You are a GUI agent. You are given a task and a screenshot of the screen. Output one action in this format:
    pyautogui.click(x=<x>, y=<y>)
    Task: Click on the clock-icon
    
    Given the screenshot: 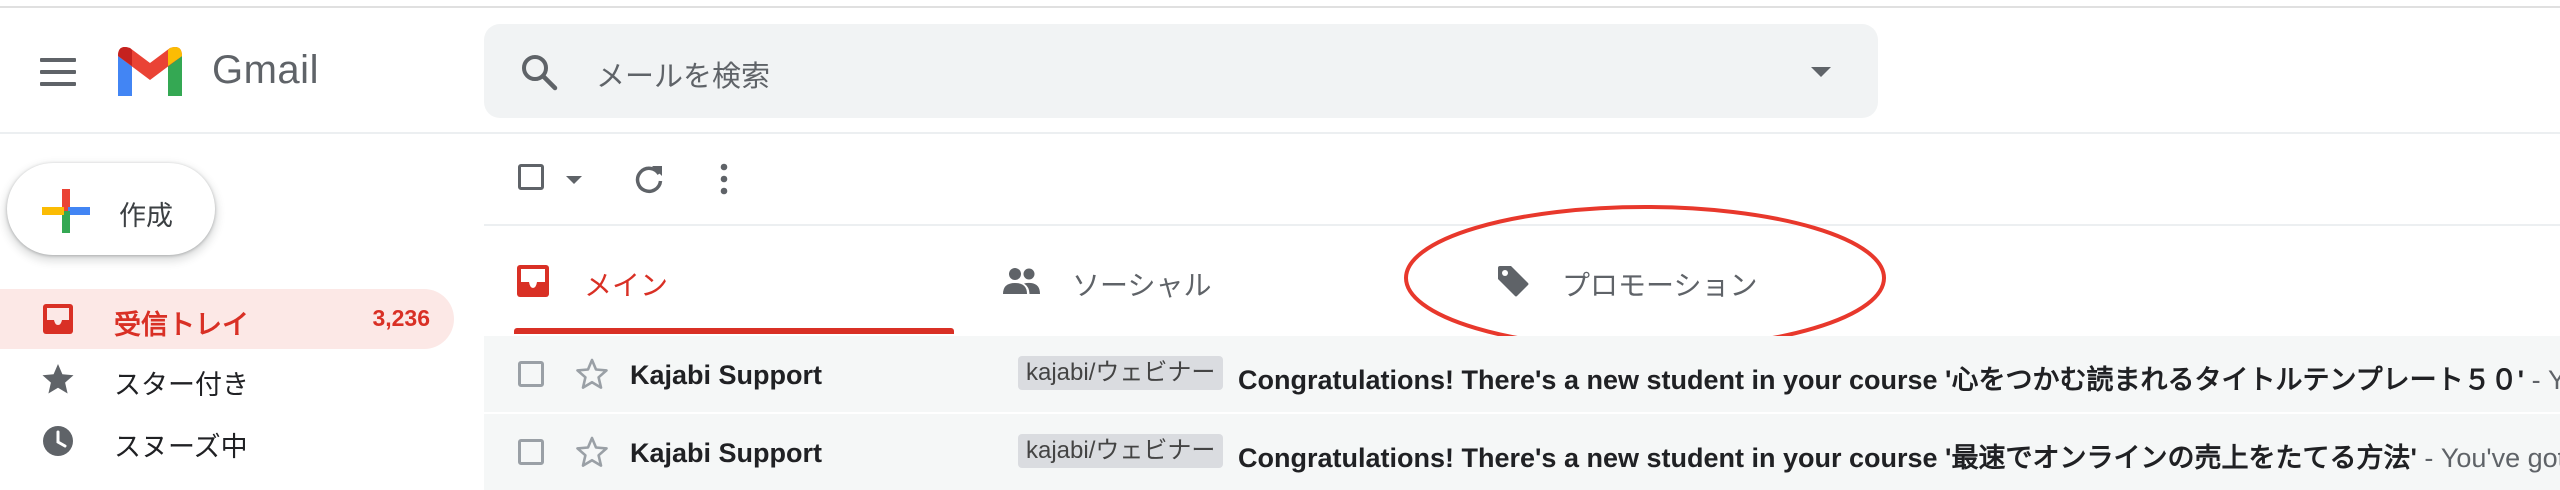 What is the action you would take?
    pyautogui.click(x=58, y=441)
    